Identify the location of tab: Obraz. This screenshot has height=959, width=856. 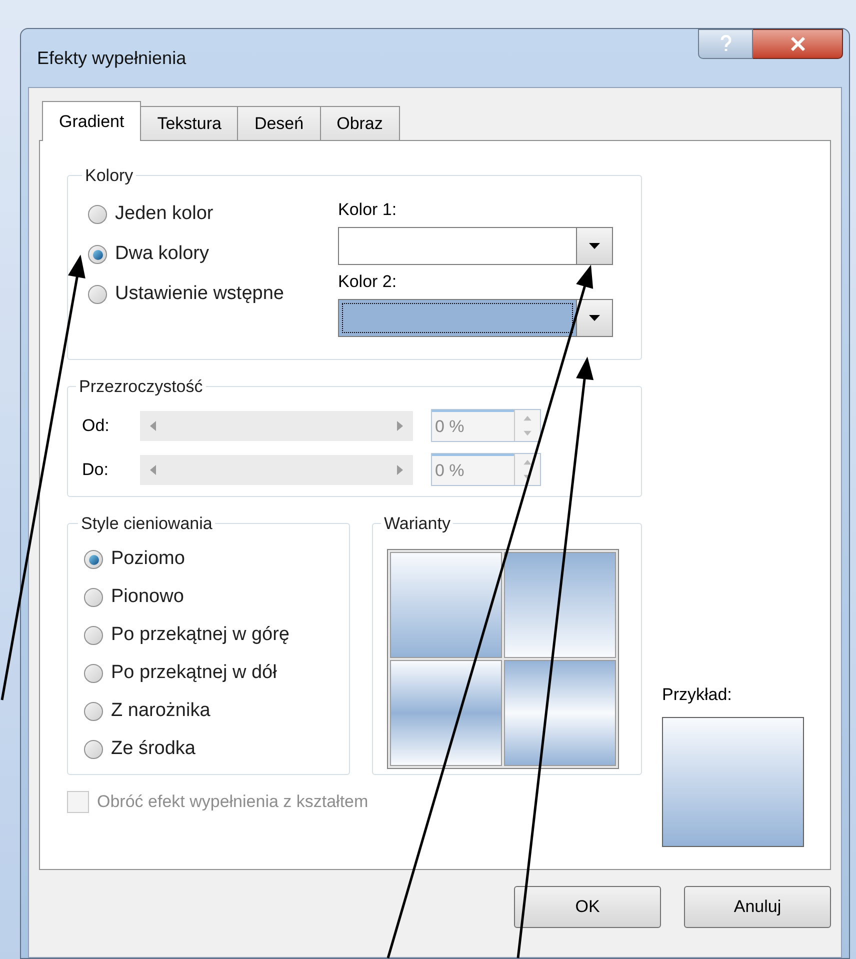
(360, 123).